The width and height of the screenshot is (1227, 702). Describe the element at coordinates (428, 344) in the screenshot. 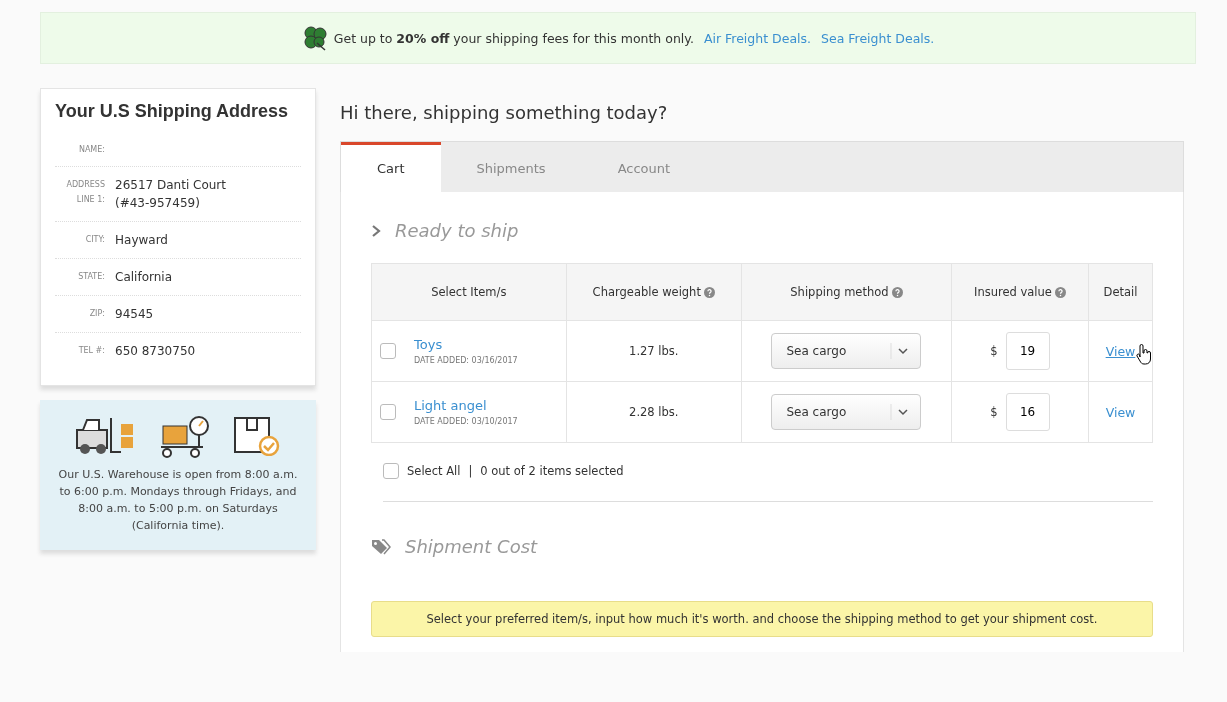

I see `item-link: Toys` at that location.